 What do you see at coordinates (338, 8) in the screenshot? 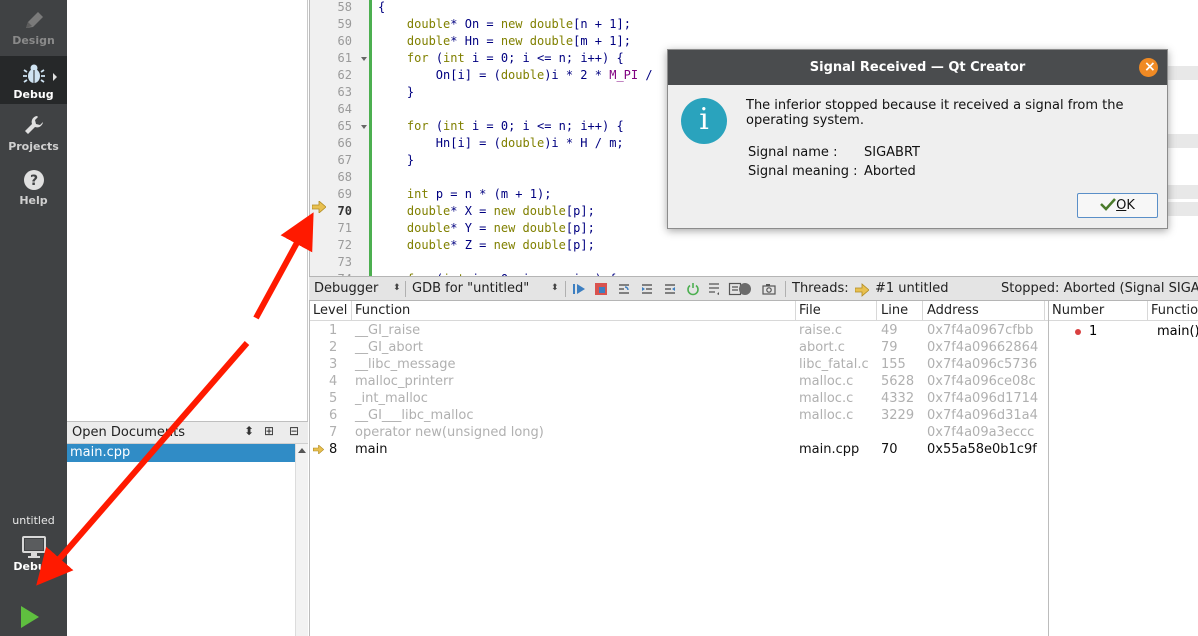
I see `line-number: 58` at bounding box center [338, 8].